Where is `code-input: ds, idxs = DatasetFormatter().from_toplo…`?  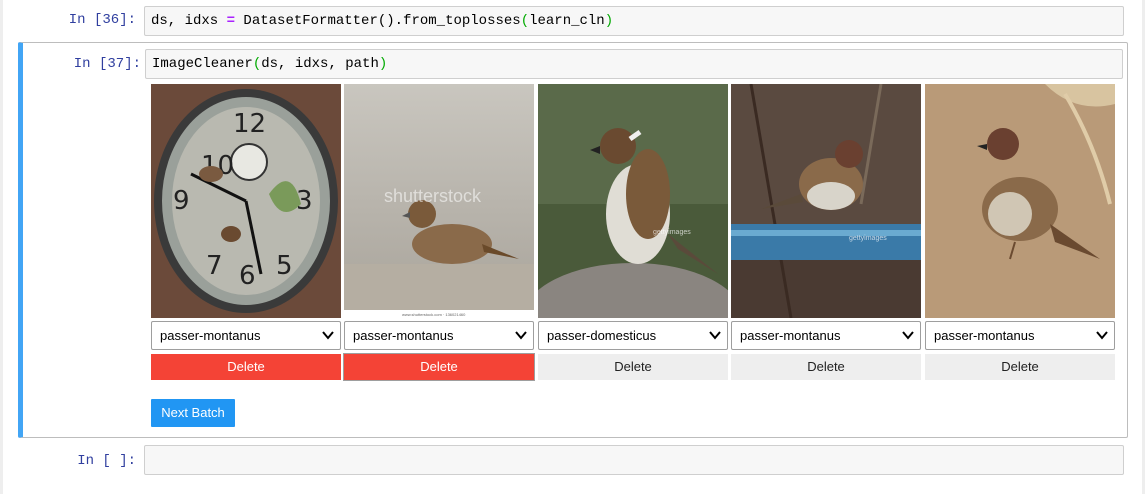 code-input: ds, idxs = DatasetFormatter().from_toplo… is located at coordinates (634, 21).